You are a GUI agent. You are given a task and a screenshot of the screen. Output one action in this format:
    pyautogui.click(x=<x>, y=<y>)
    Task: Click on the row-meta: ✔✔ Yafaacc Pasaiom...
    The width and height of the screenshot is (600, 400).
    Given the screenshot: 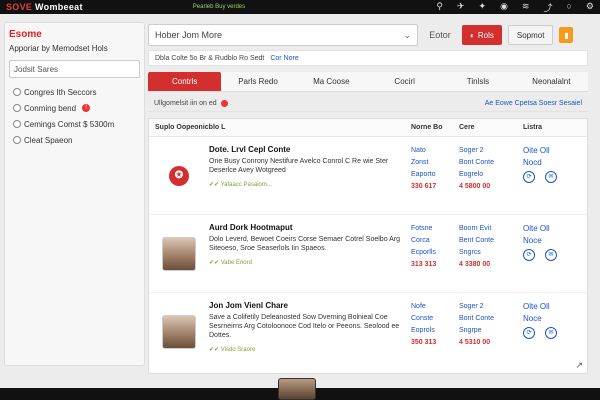 What is the action you would take?
    pyautogui.click(x=240, y=185)
    